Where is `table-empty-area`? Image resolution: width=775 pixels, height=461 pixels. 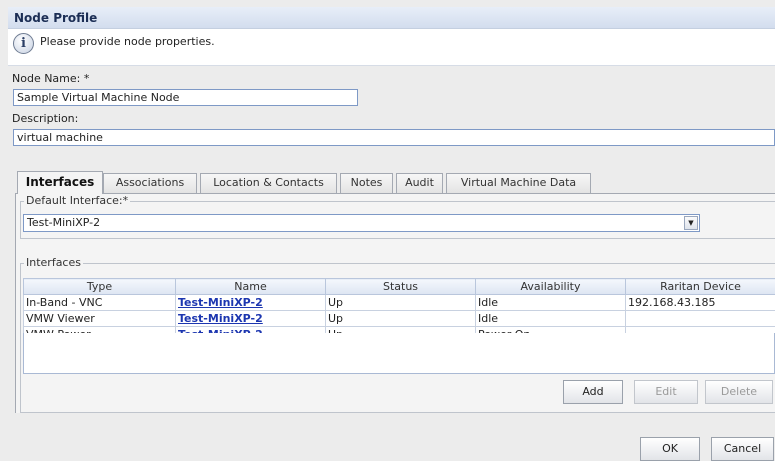
table-empty-area is located at coordinates (399, 353).